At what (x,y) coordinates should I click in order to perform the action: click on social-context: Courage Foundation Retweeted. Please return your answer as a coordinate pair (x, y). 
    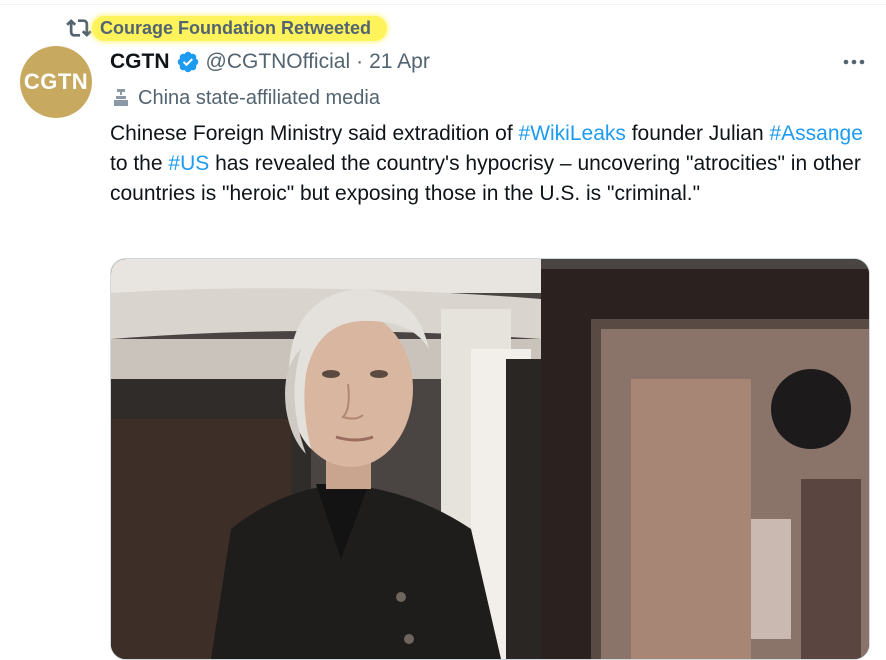
    Looking at the image, I should click on (227, 28).